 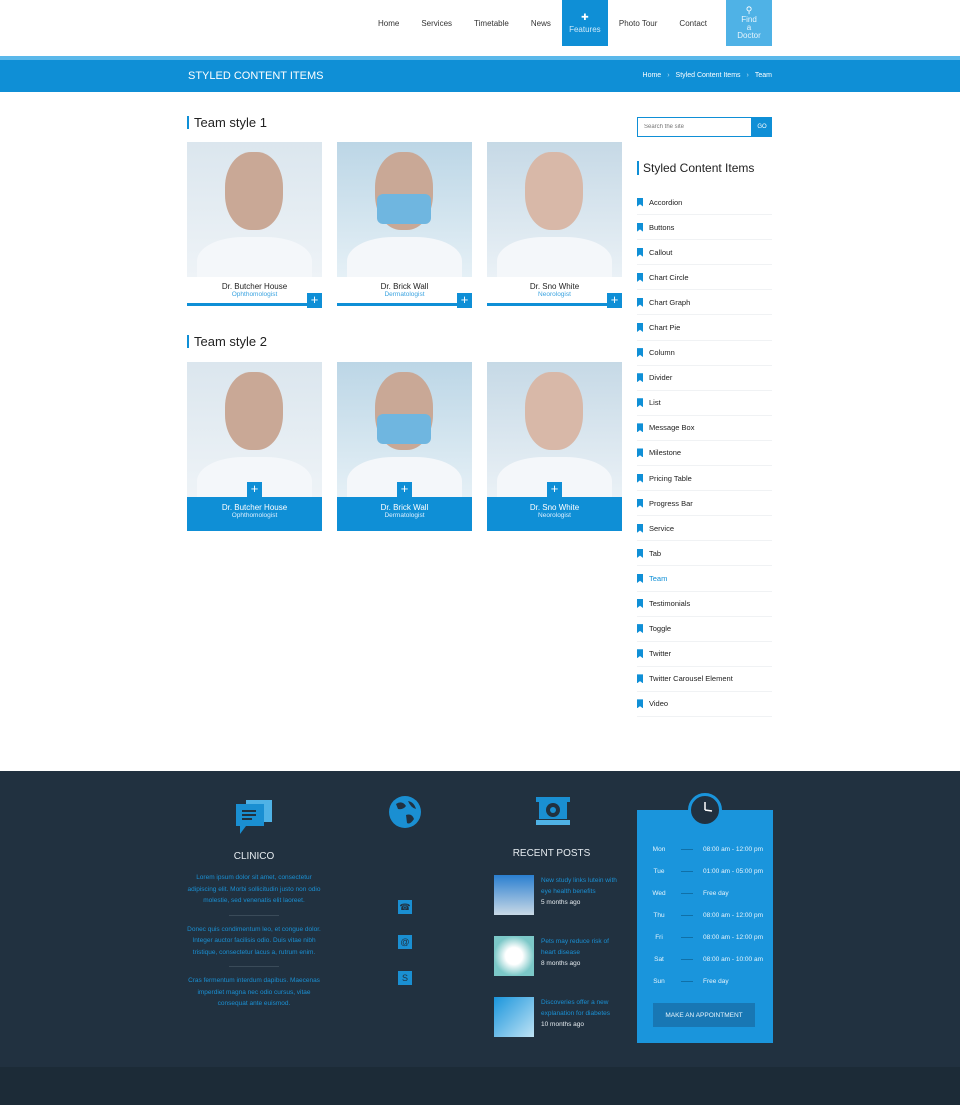 I want to click on sidebar-item: Toggle, so click(x=704, y=629).